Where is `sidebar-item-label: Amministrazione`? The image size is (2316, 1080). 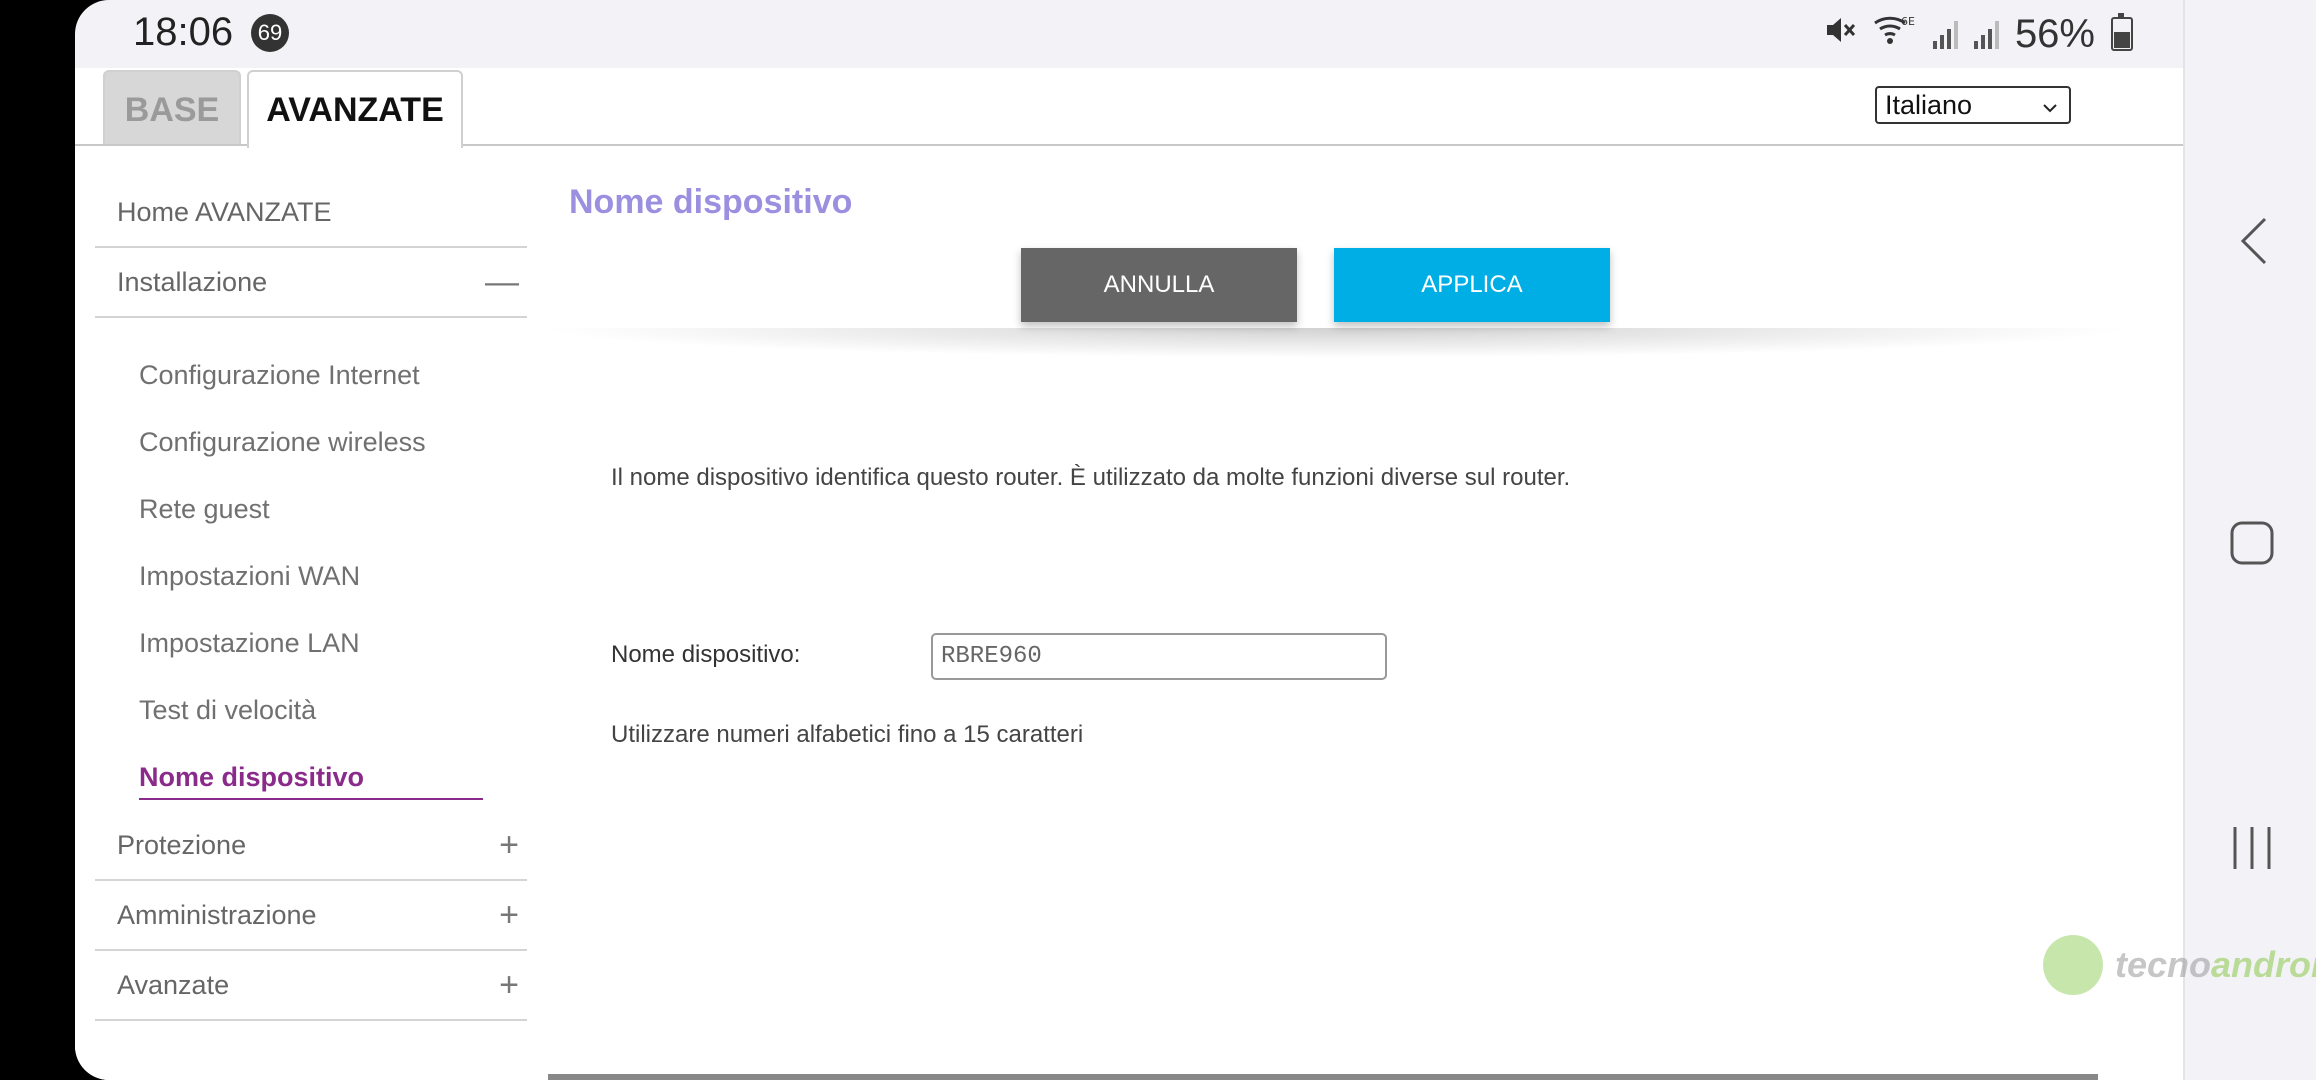
sidebar-item-label: Amministrazione is located at coordinates (217, 915).